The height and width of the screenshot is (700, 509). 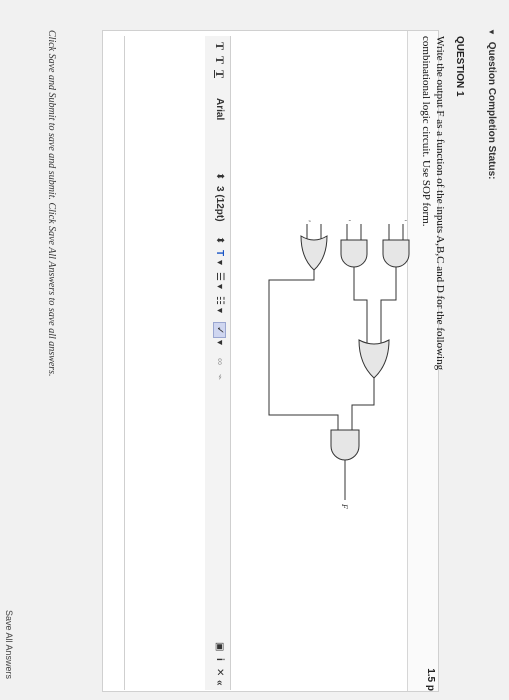 What do you see at coordinates (219, 330) in the screenshot?
I see `spellcheck-icon: ✓` at bounding box center [219, 330].